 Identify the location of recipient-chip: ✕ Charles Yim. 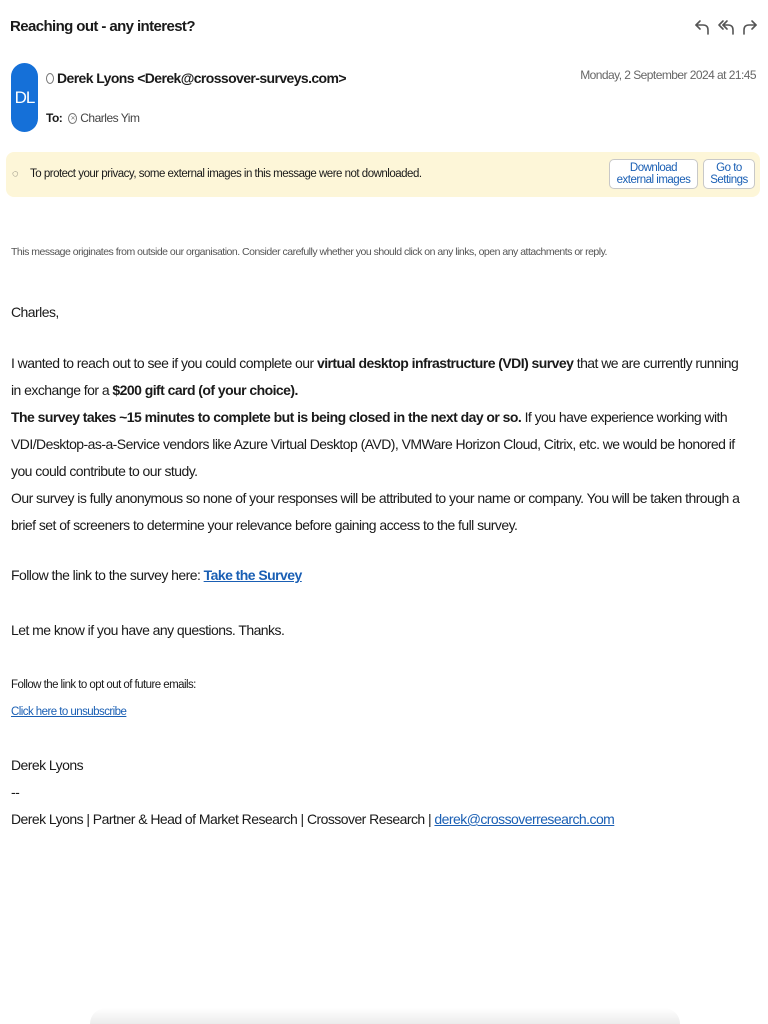
(104, 118).